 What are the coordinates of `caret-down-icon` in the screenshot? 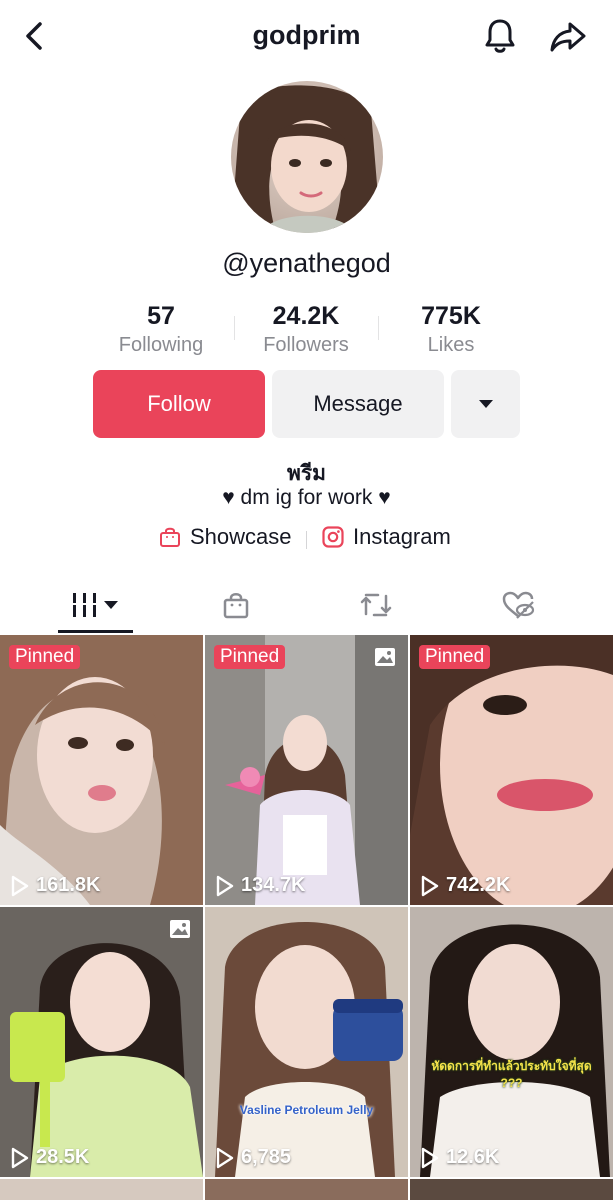 It's located at (485, 404).